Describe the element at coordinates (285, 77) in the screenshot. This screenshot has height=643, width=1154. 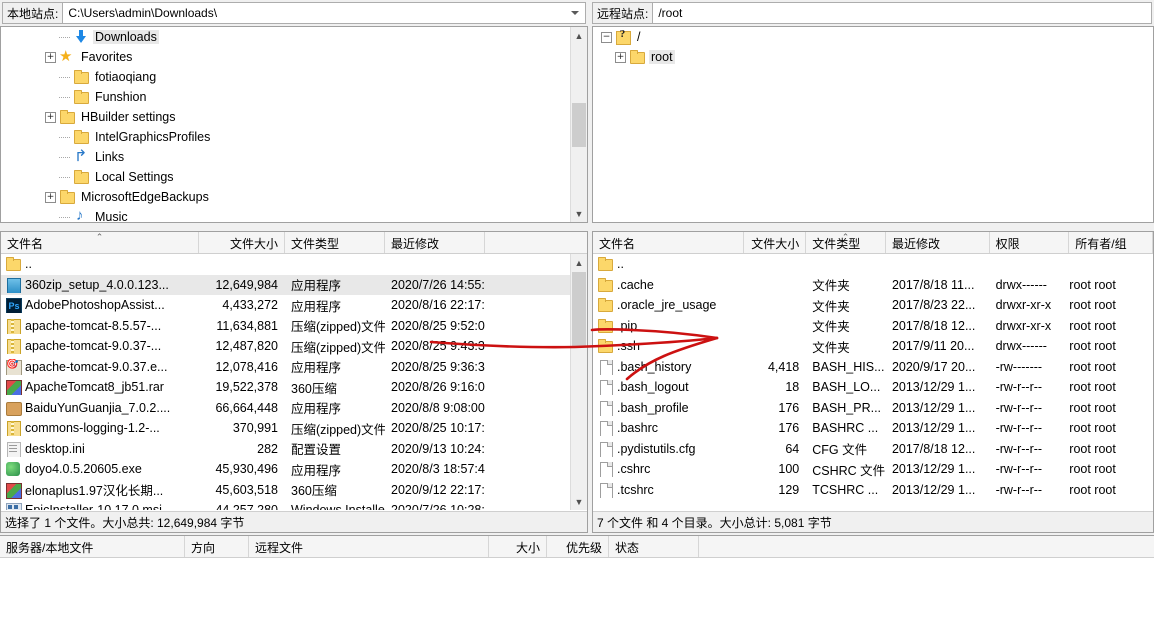
I see `tree-item-fotiaoqiang: fotiaoqiang` at that location.